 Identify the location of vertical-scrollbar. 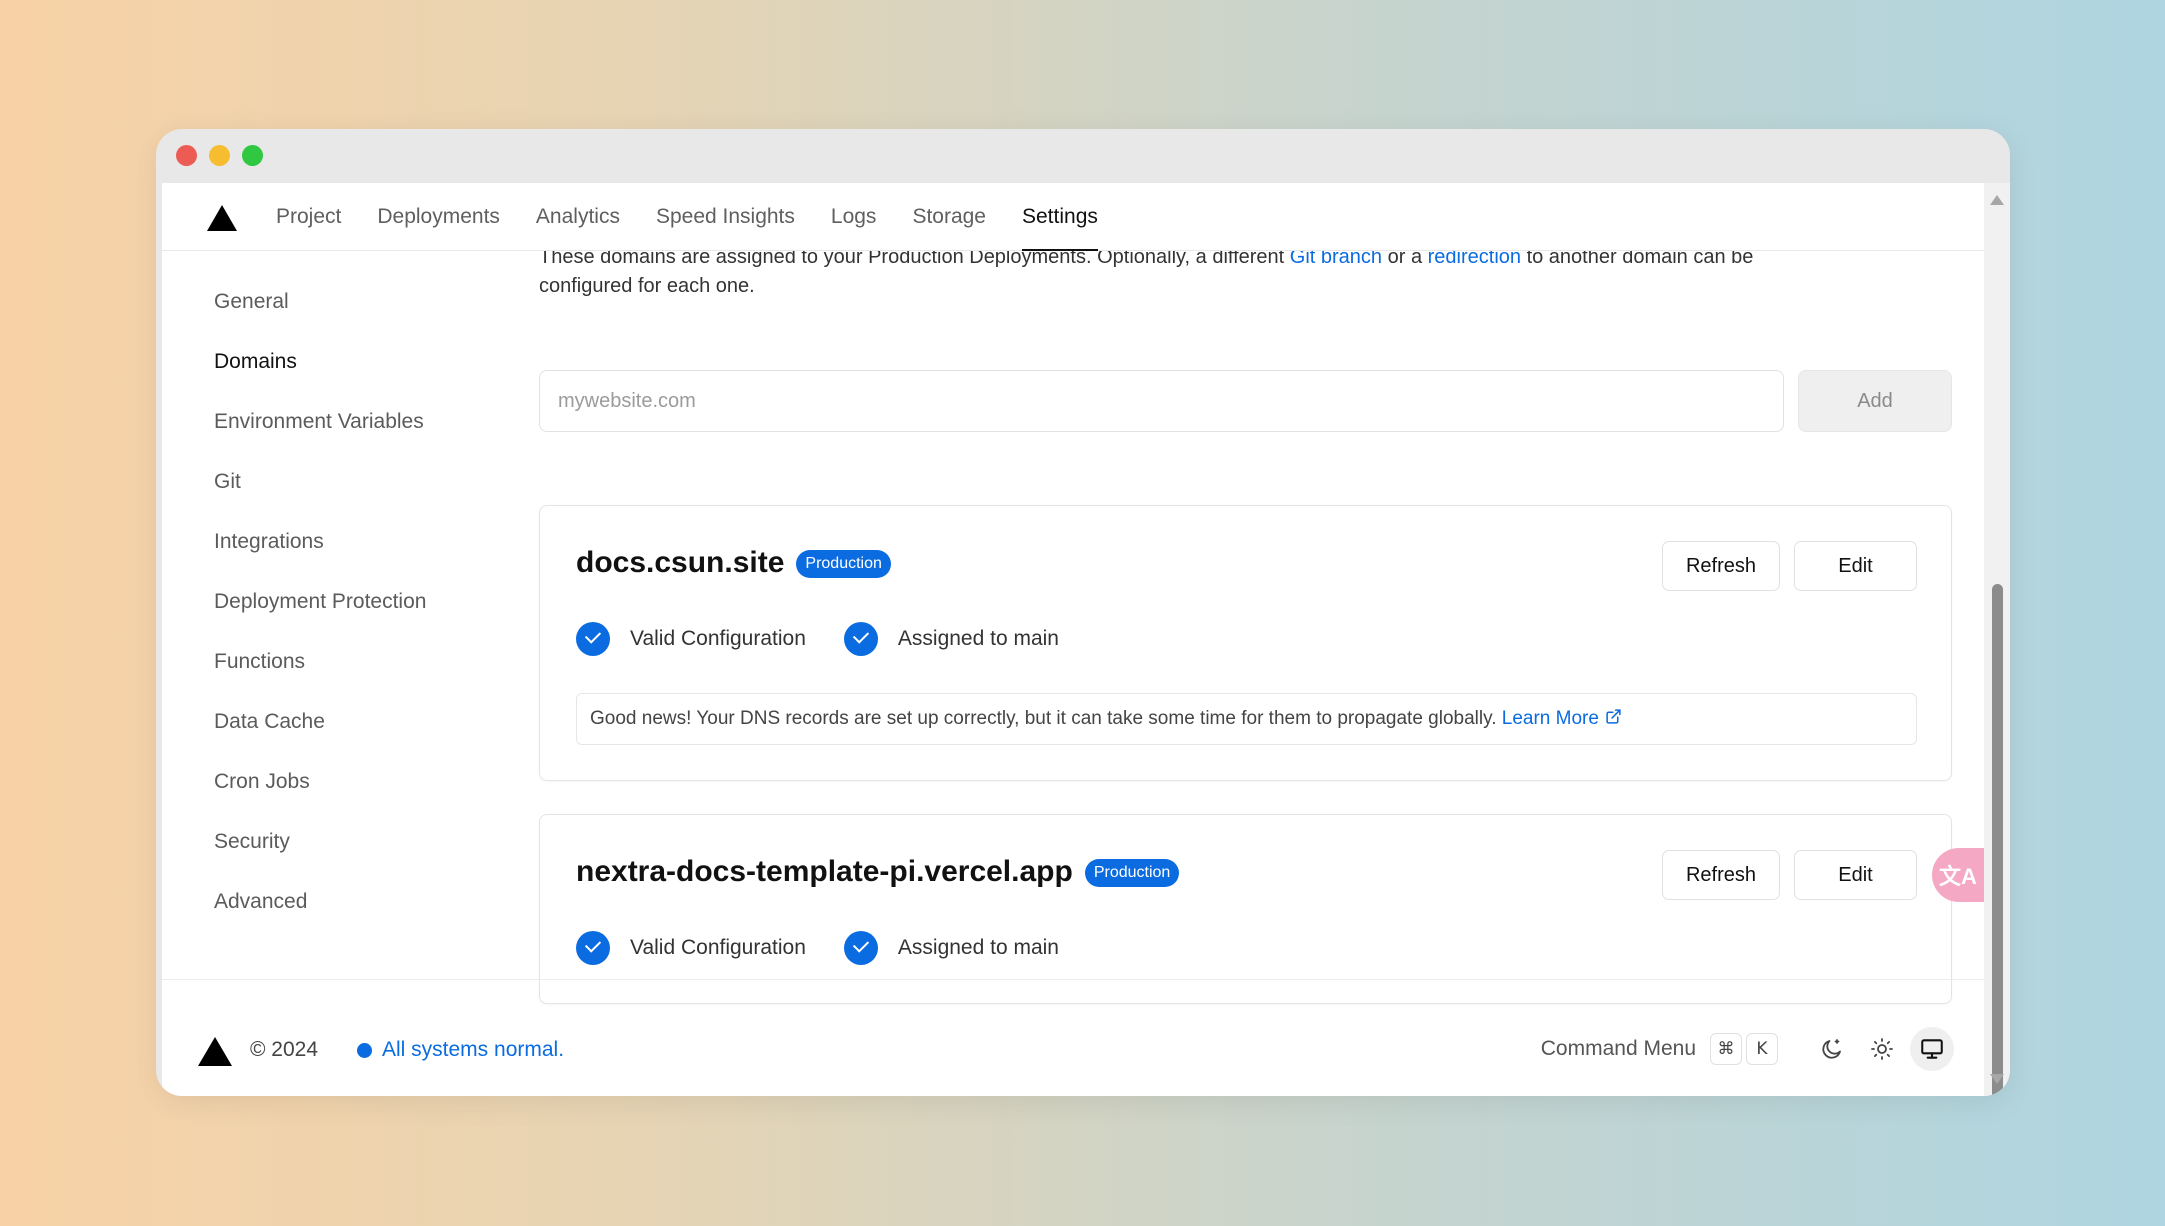
(1997, 639).